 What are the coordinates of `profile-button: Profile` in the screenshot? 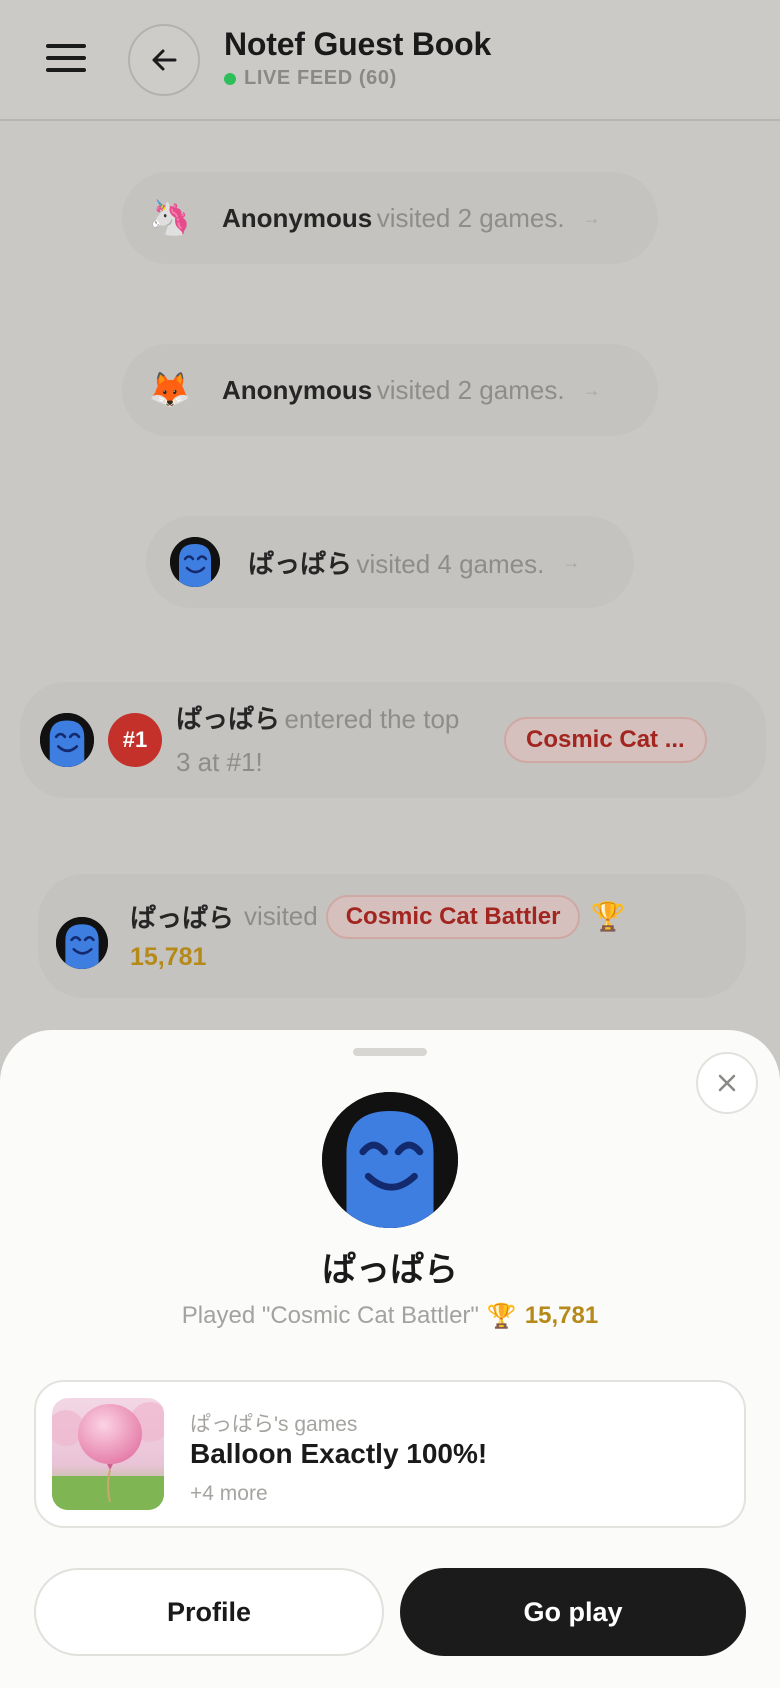 It's located at (209, 1612).